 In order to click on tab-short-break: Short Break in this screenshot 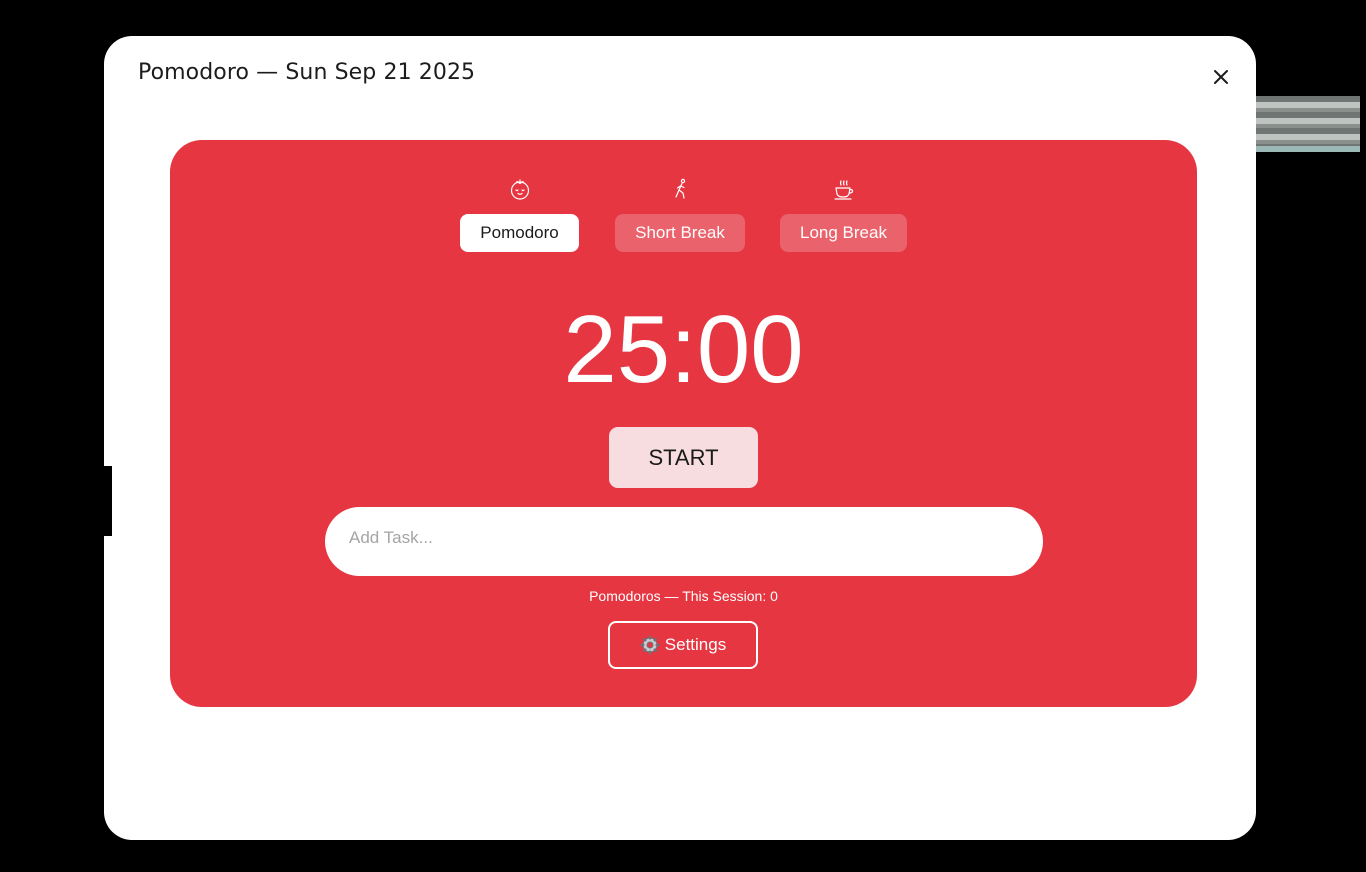, I will do `click(680, 233)`.